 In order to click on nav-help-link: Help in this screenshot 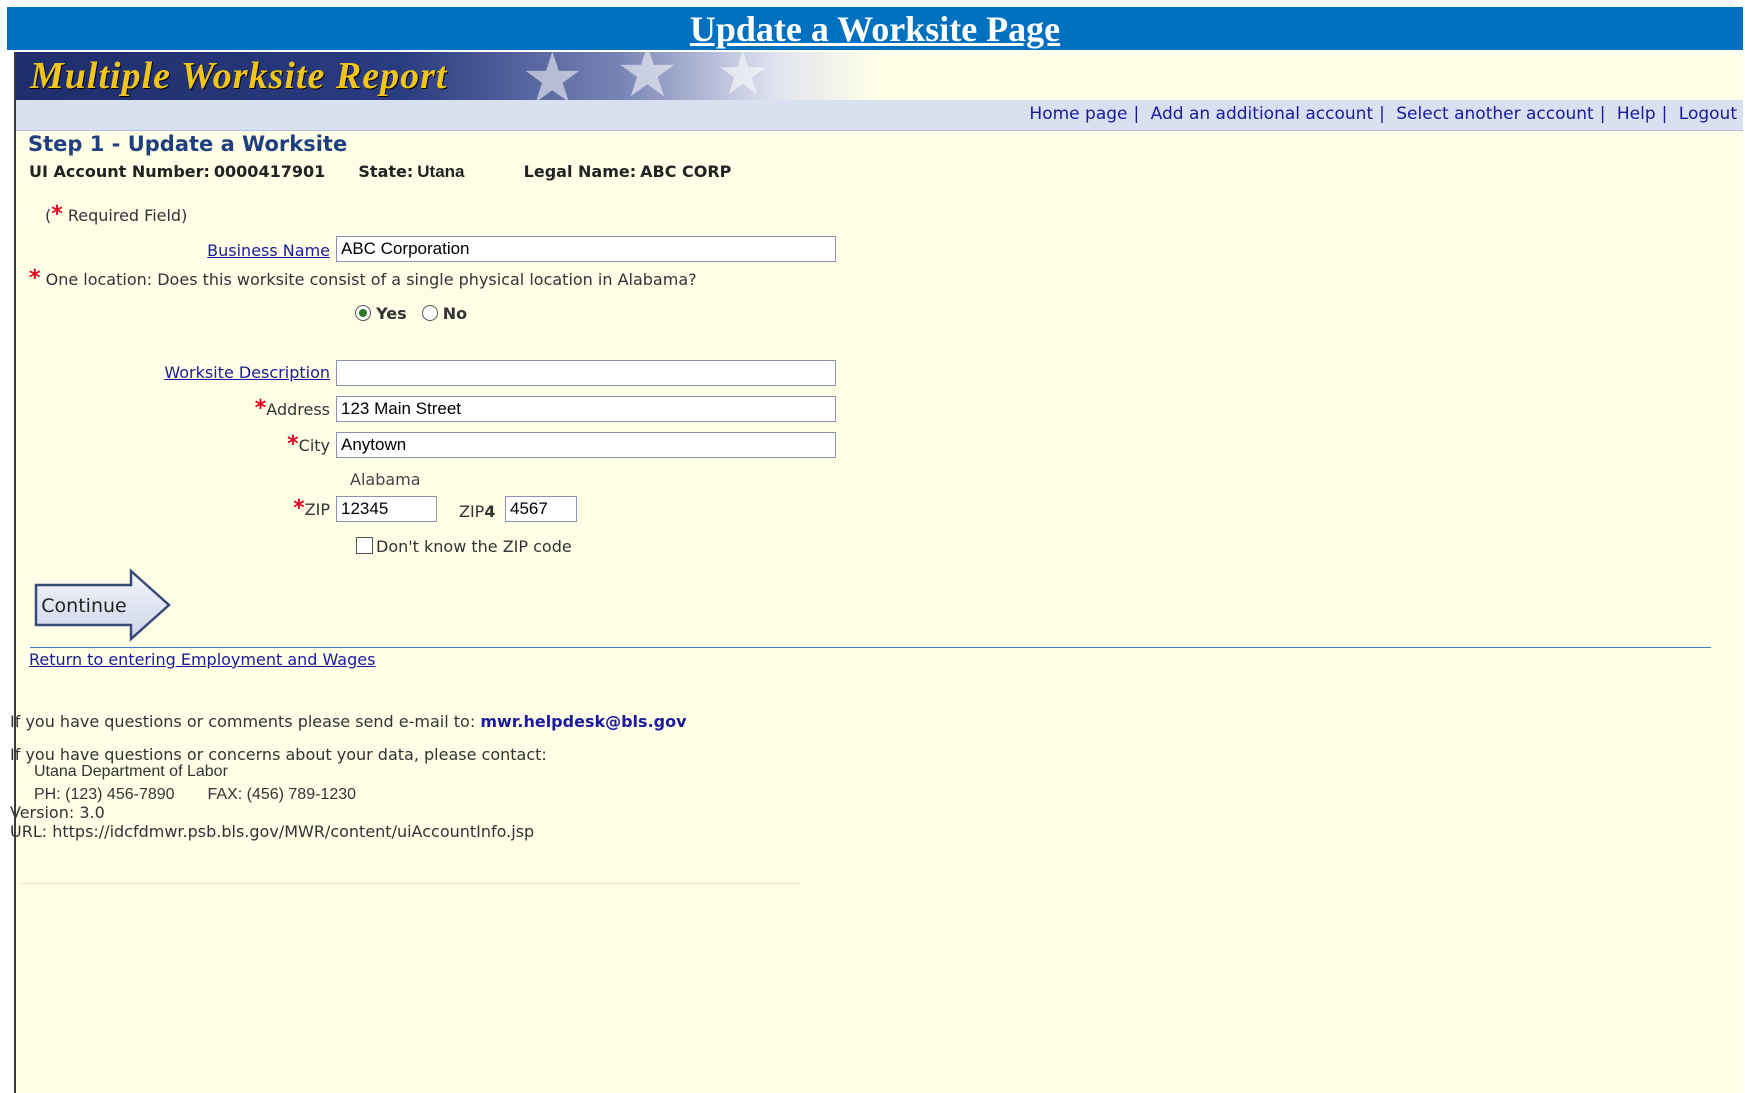, I will do `click(1636, 114)`.